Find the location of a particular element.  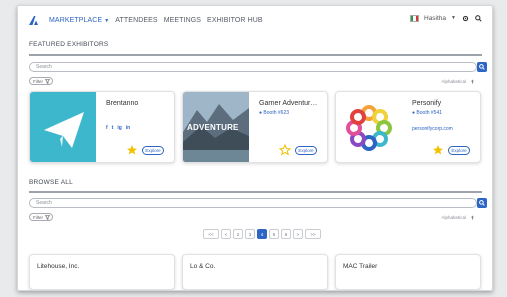

exhibitor-card: MAC Trailer is located at coordinates (408, 272).